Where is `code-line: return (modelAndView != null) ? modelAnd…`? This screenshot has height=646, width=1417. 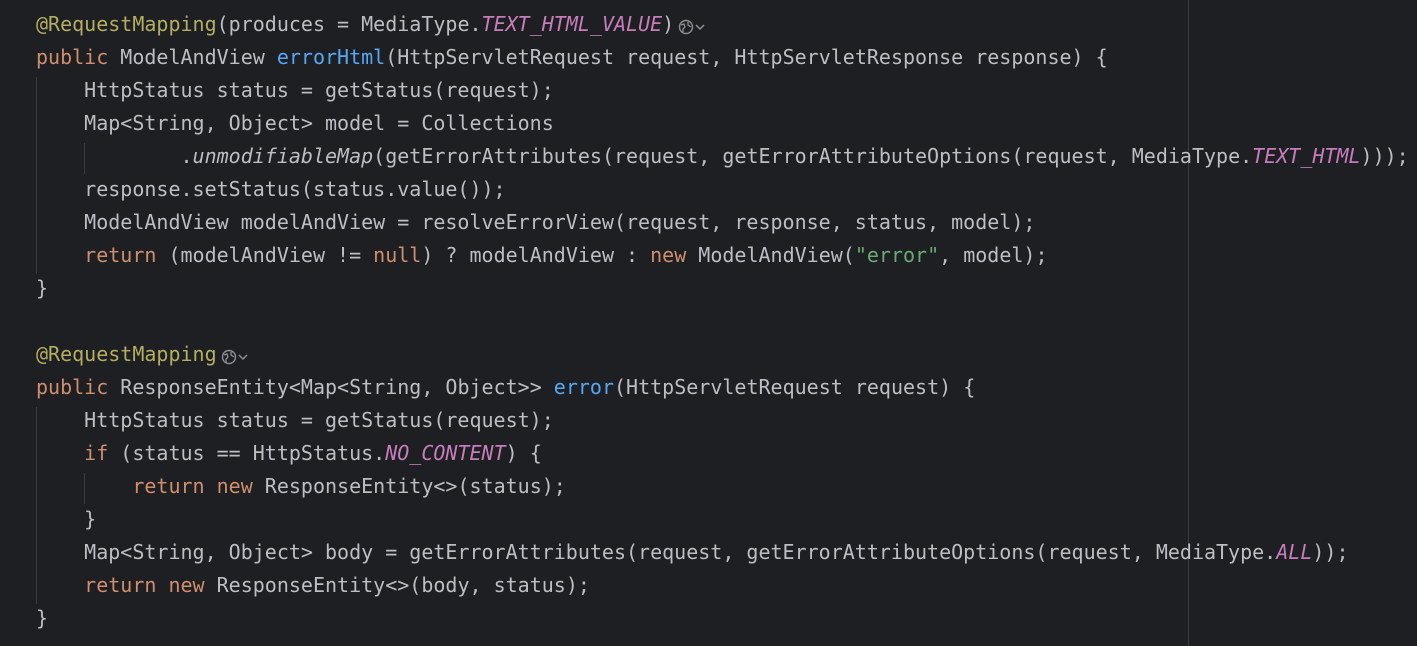 code-line: return (modelAndView != null) ? modelAnd… is located at coordinates (542, 255).